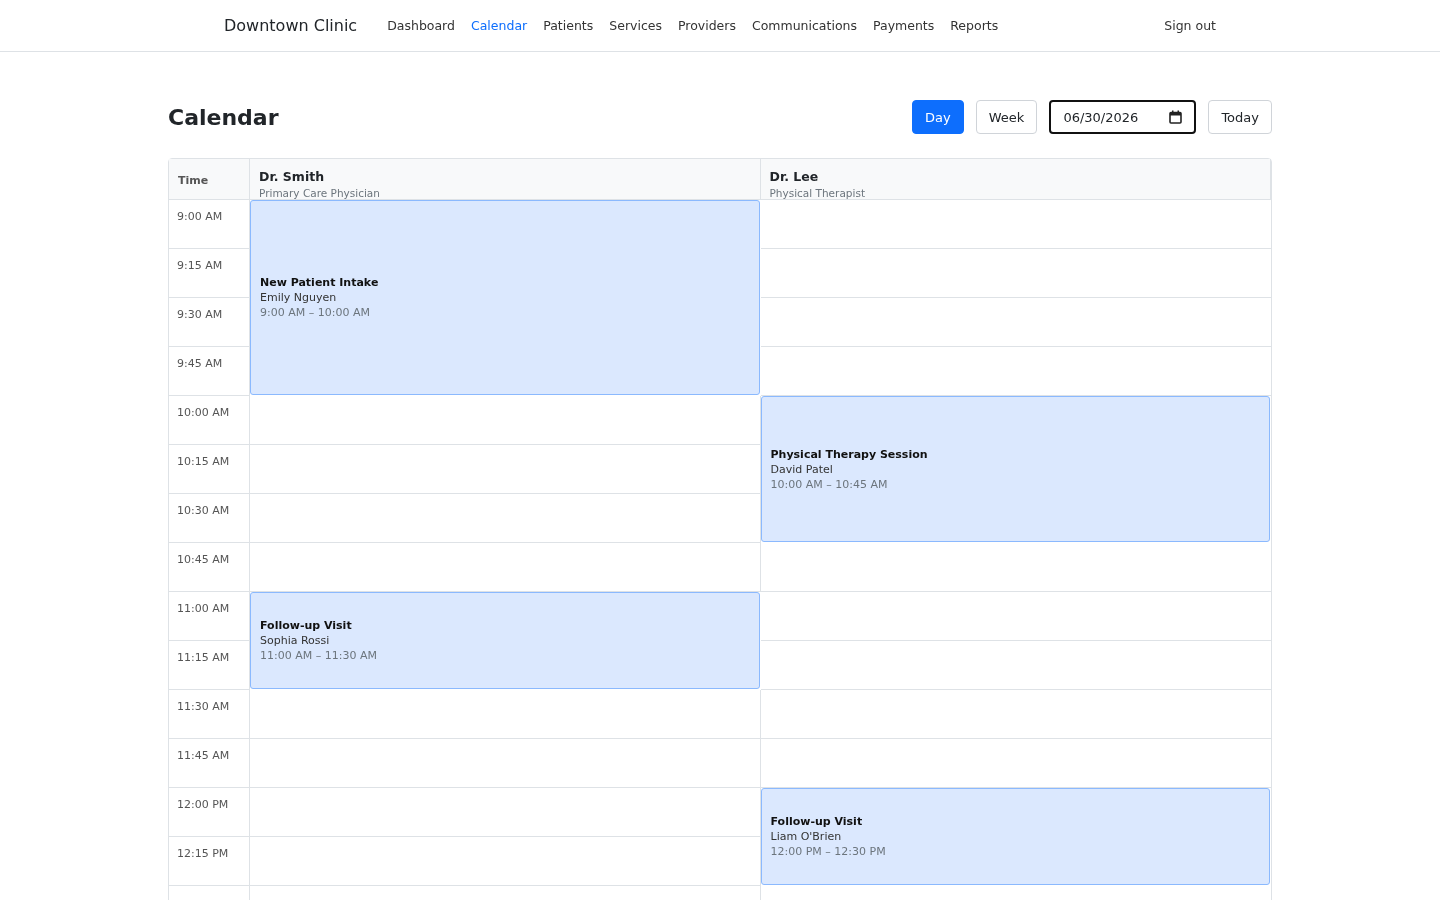  Describe the element at coordinates (295, 640) in the screenshot. I see `patient-name: Sophia Rossi` at that location.